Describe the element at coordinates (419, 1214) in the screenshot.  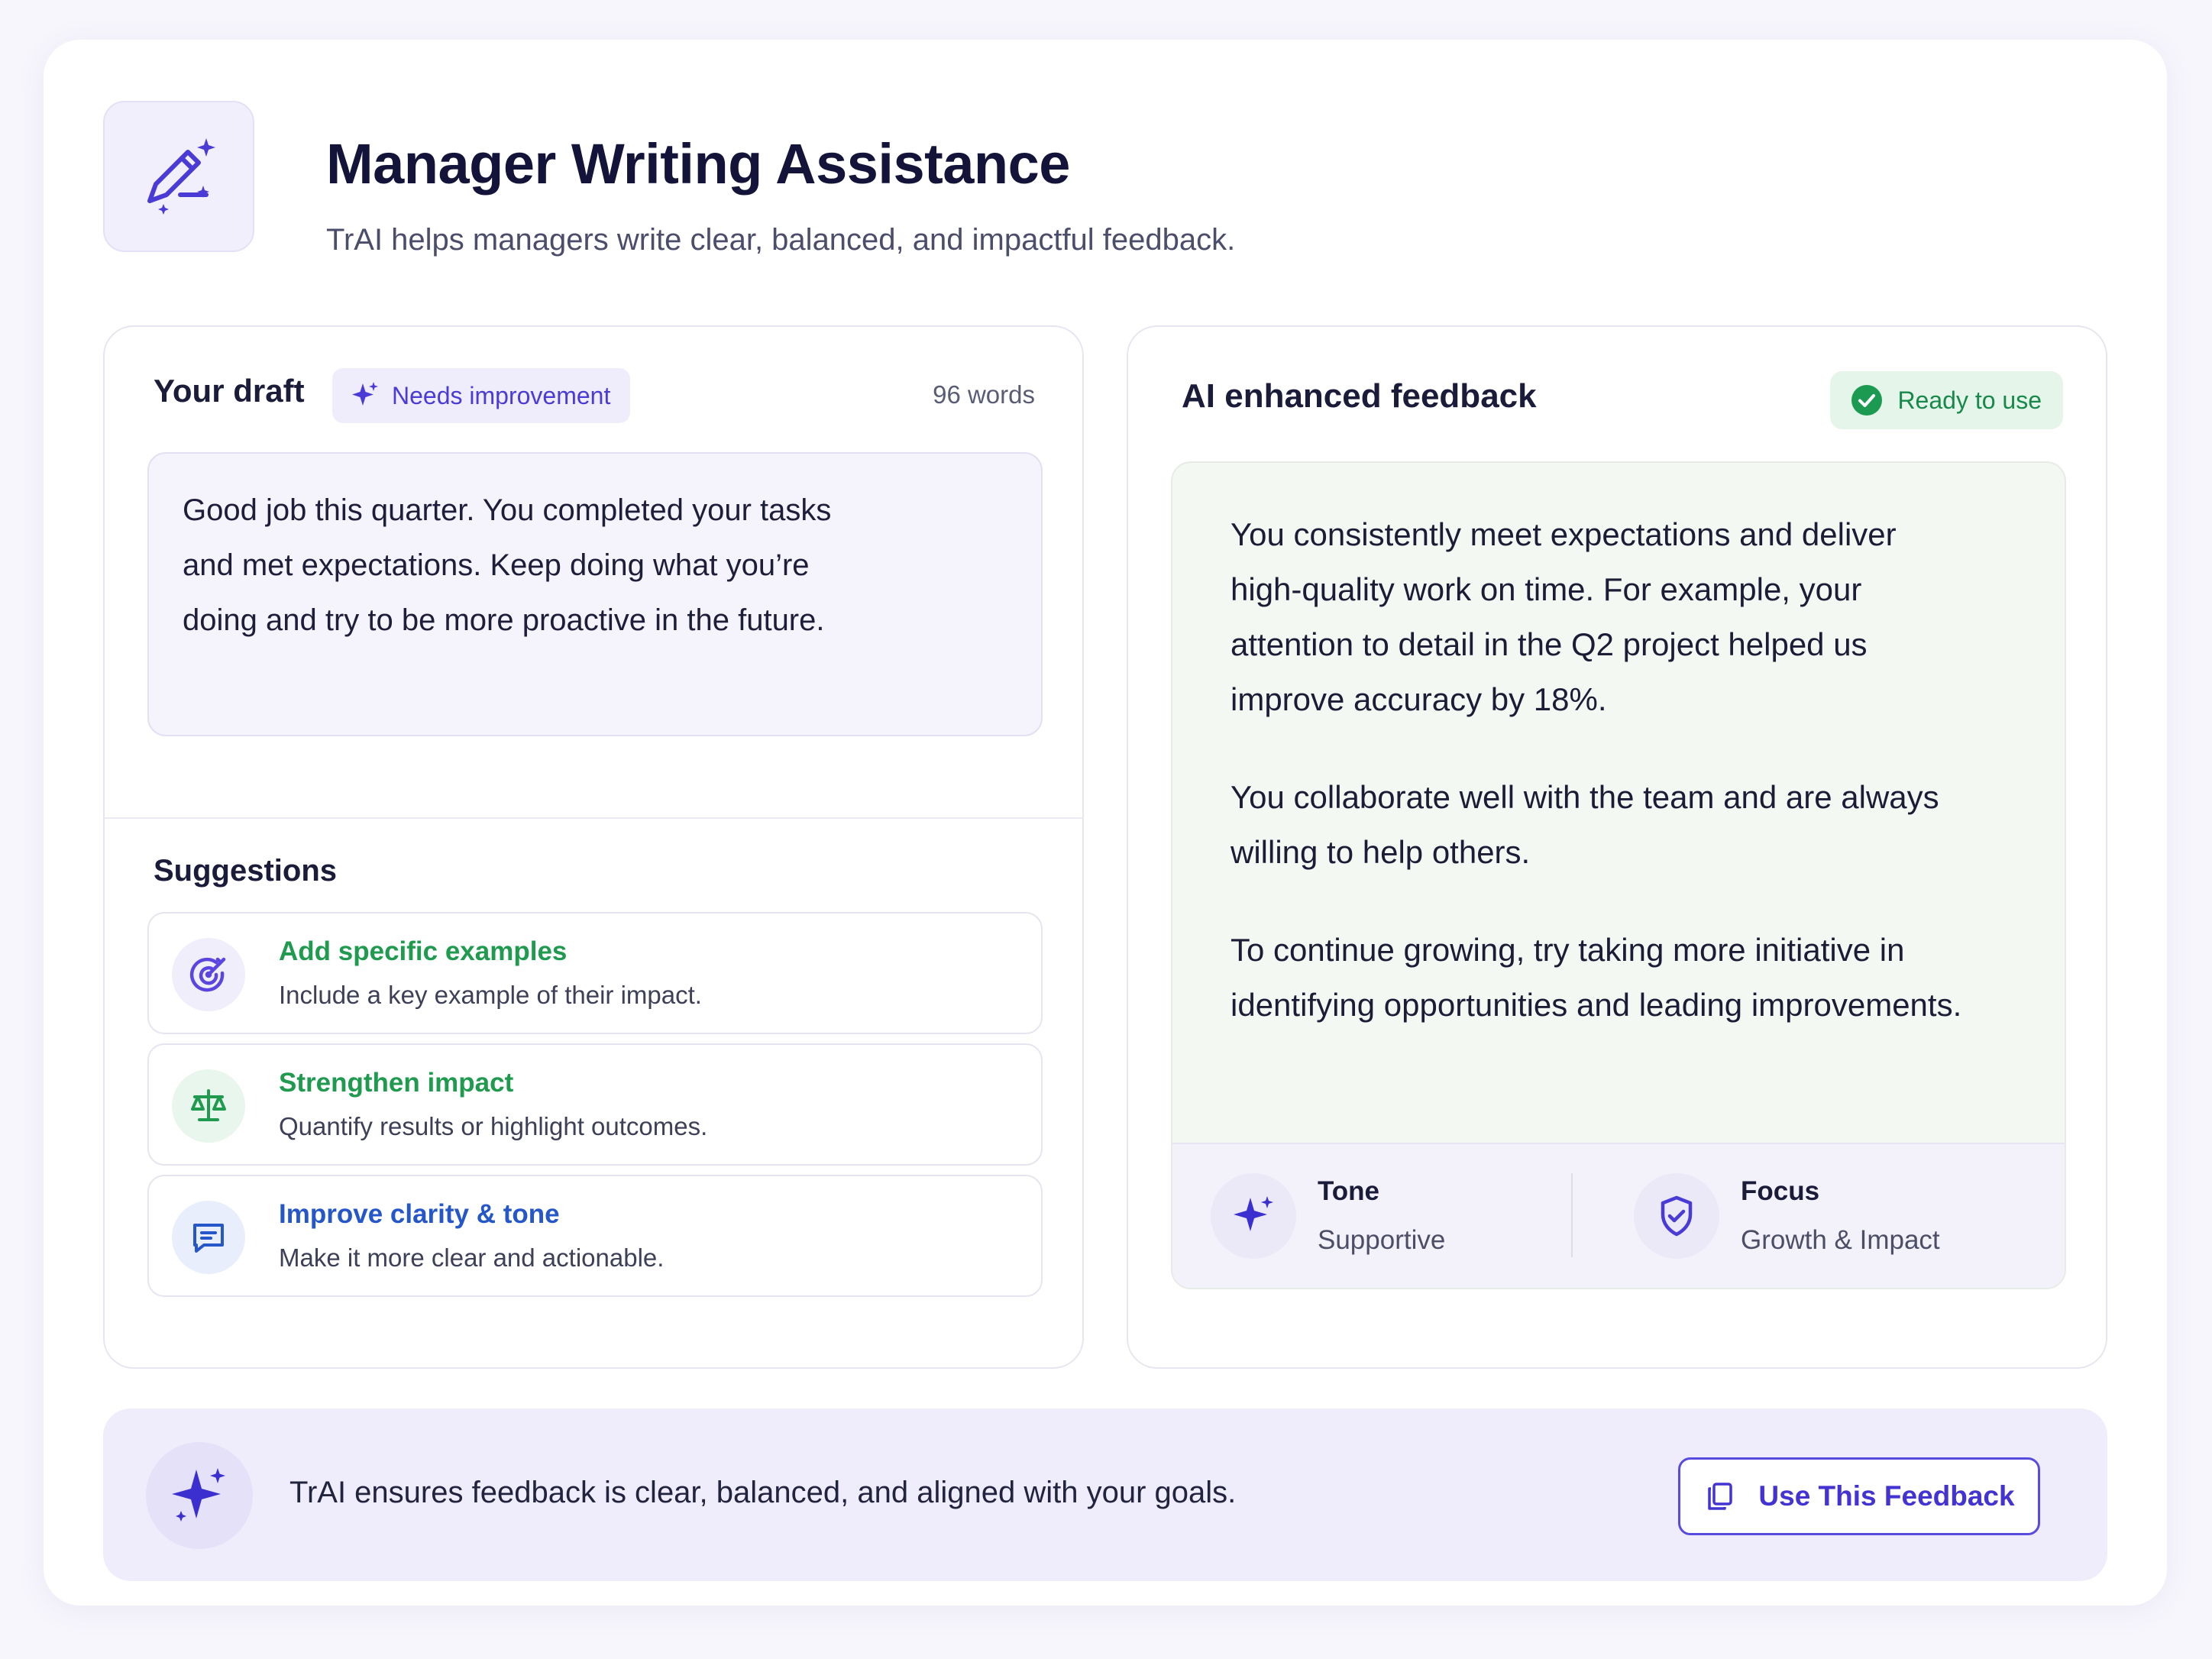
I see `suggestion-title: Improve clarity & tone` at that location.